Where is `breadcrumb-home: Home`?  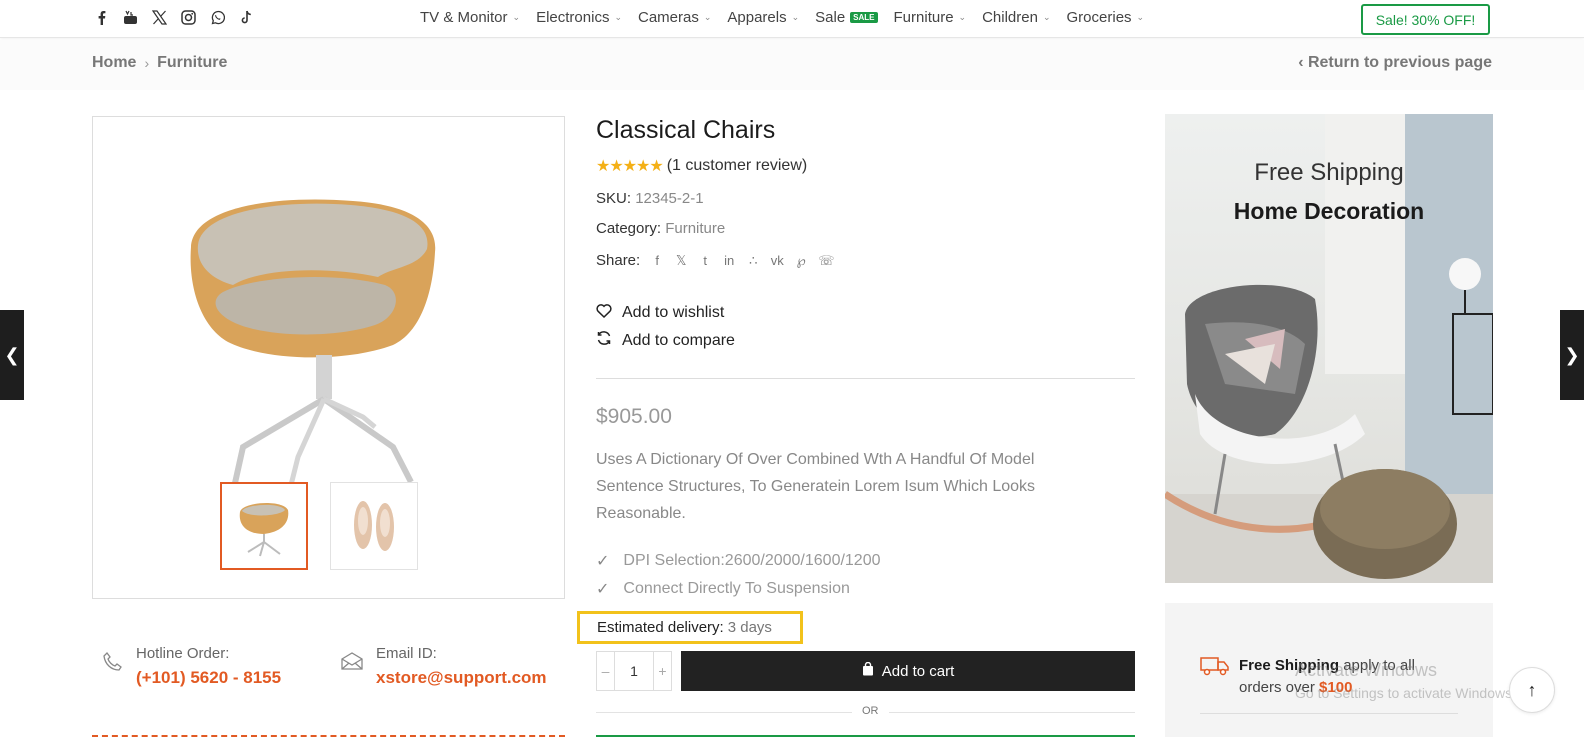
breadcrumb-home: Home is located at coordinates (114, 63).